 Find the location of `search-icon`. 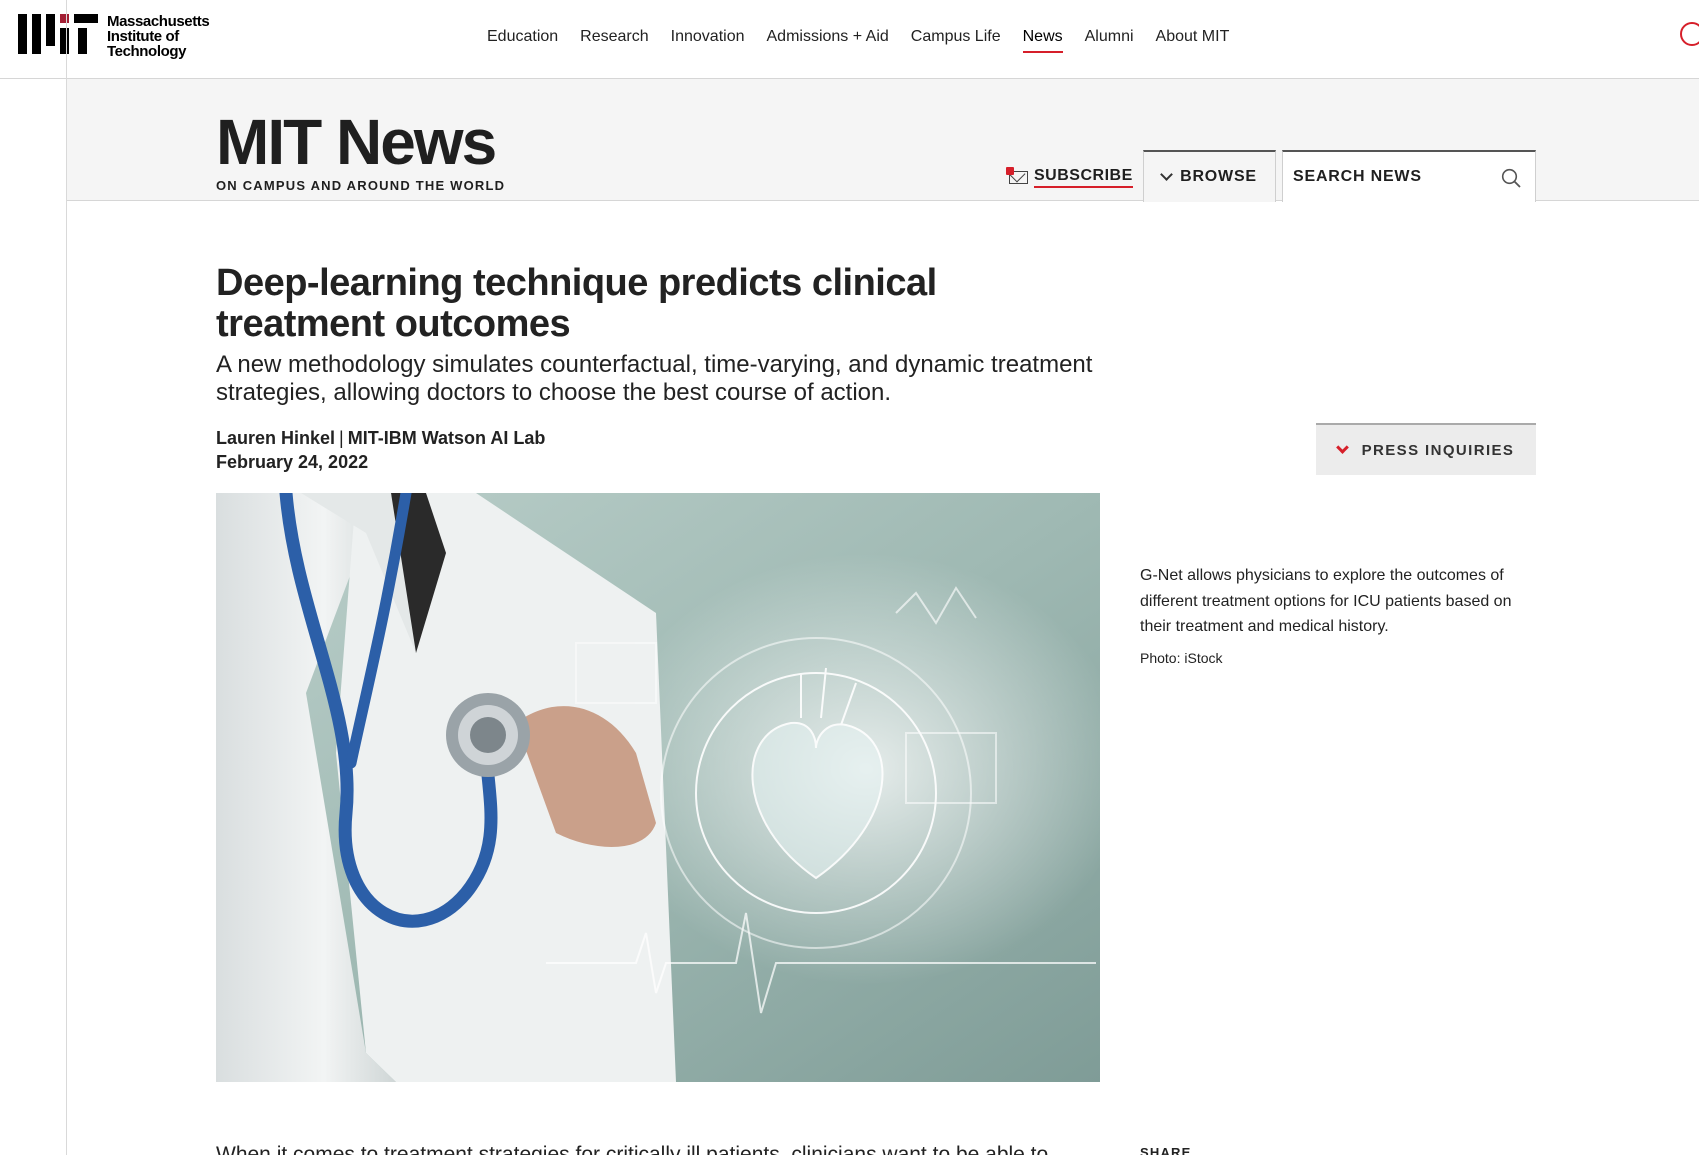

search-icon is located at coordinates (1511, 178).